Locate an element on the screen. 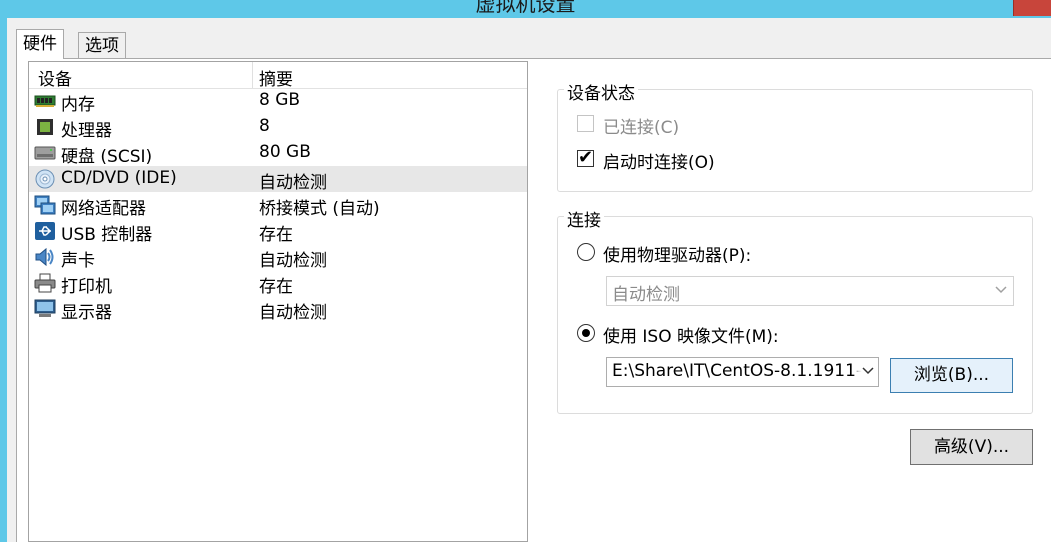  usb-icon is located at coordinates (45, 231).